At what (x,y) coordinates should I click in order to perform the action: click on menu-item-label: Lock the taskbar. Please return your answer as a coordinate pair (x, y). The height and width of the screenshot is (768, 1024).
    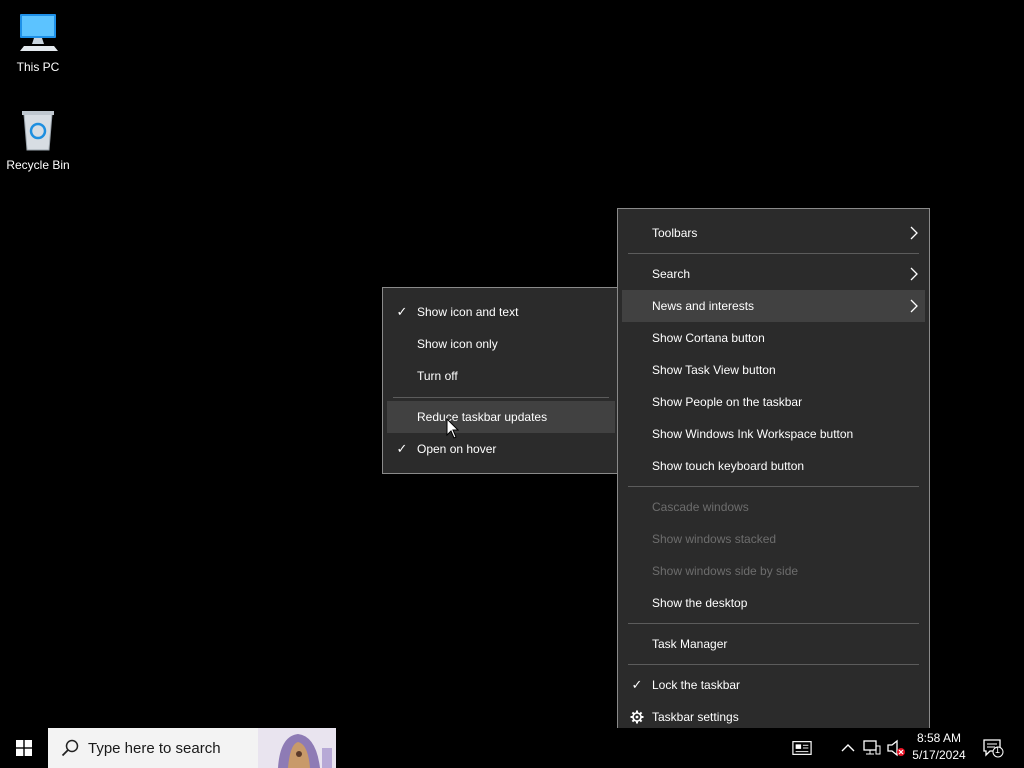
    Looking at the image, I should click on (696, 685).